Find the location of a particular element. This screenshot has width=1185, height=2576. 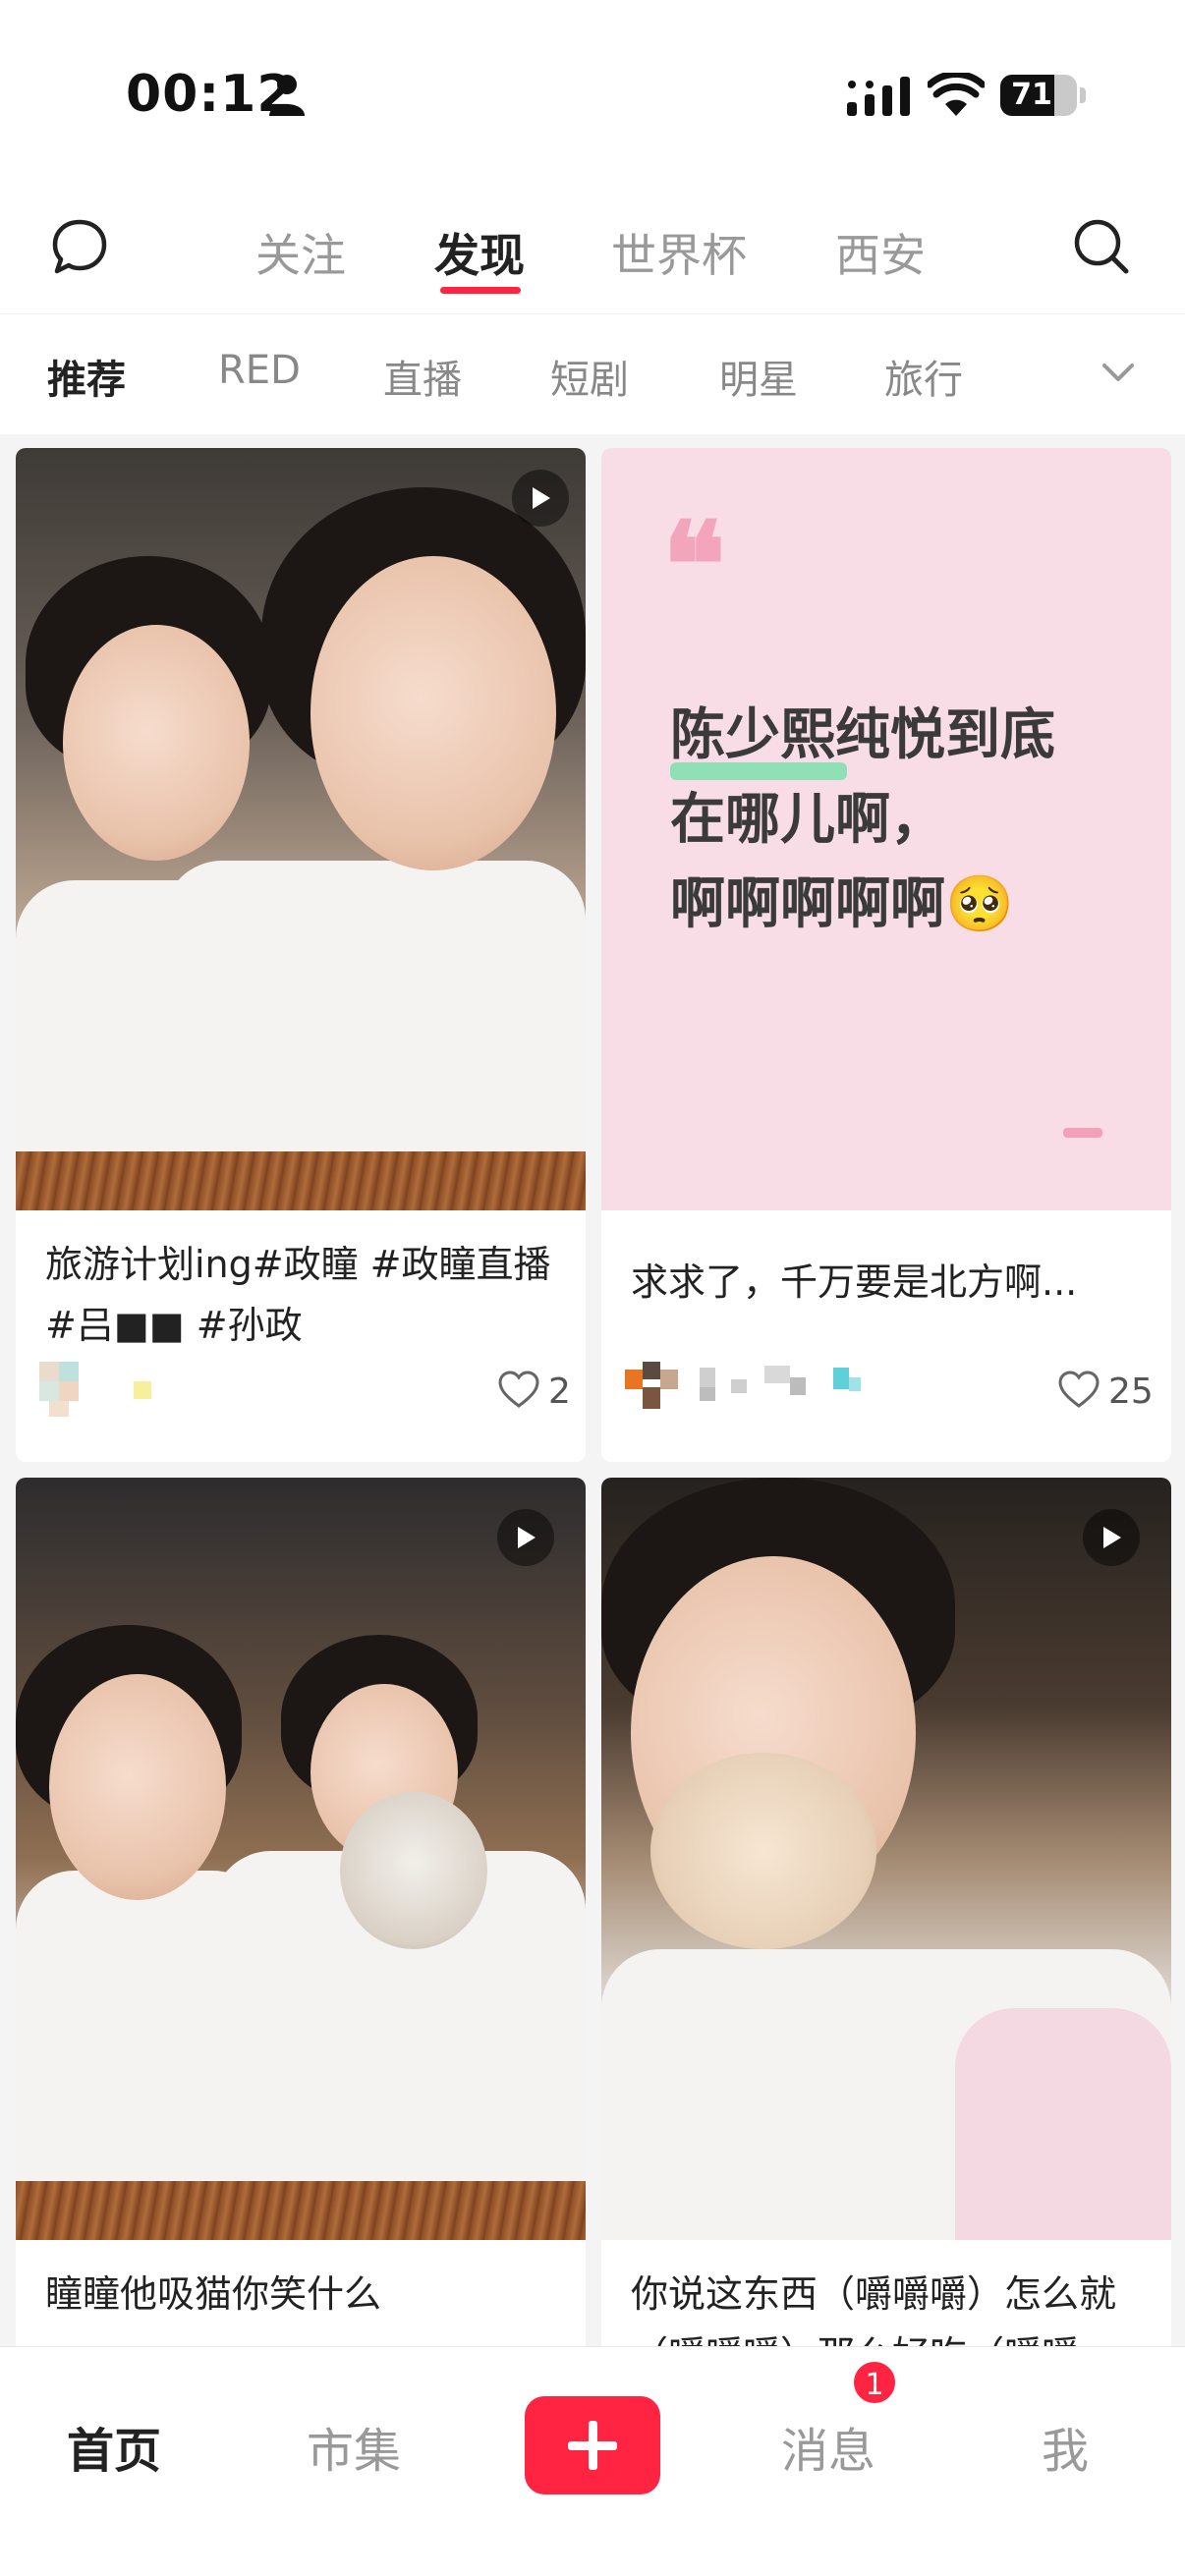

card-footer: 2 is located at coordinates (305, 1391).